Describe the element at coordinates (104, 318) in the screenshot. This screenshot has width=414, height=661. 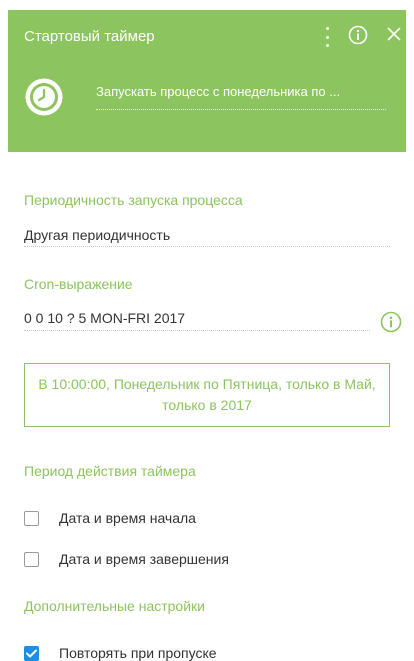
I see `cron-input: 0 0 10 ? 5 MON-FRI 2017` at that location.